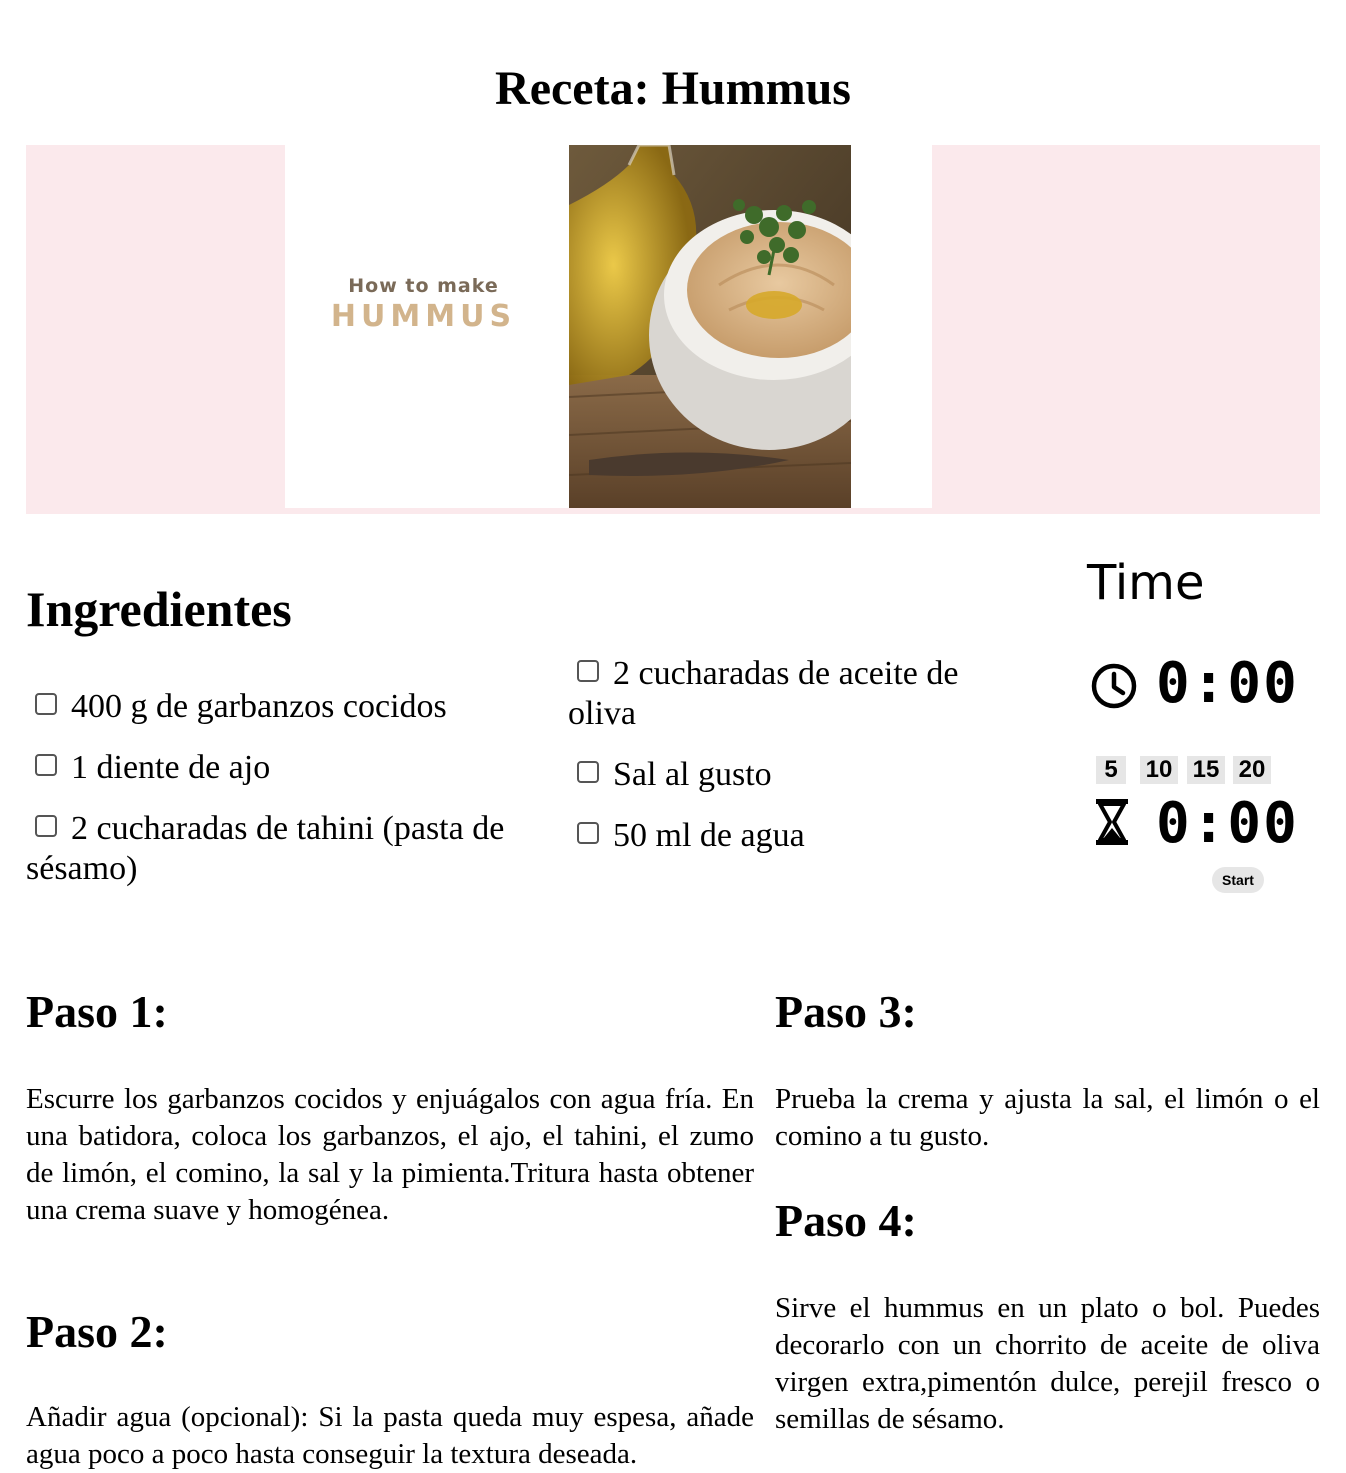 The width and height of the screenshot is (1346, 1473). What do you see at coordinates (259, 706) in the screenshot?
I see `ingredient-label: 400 g de garbanzos cocidos` at bounding box center [259, 706].